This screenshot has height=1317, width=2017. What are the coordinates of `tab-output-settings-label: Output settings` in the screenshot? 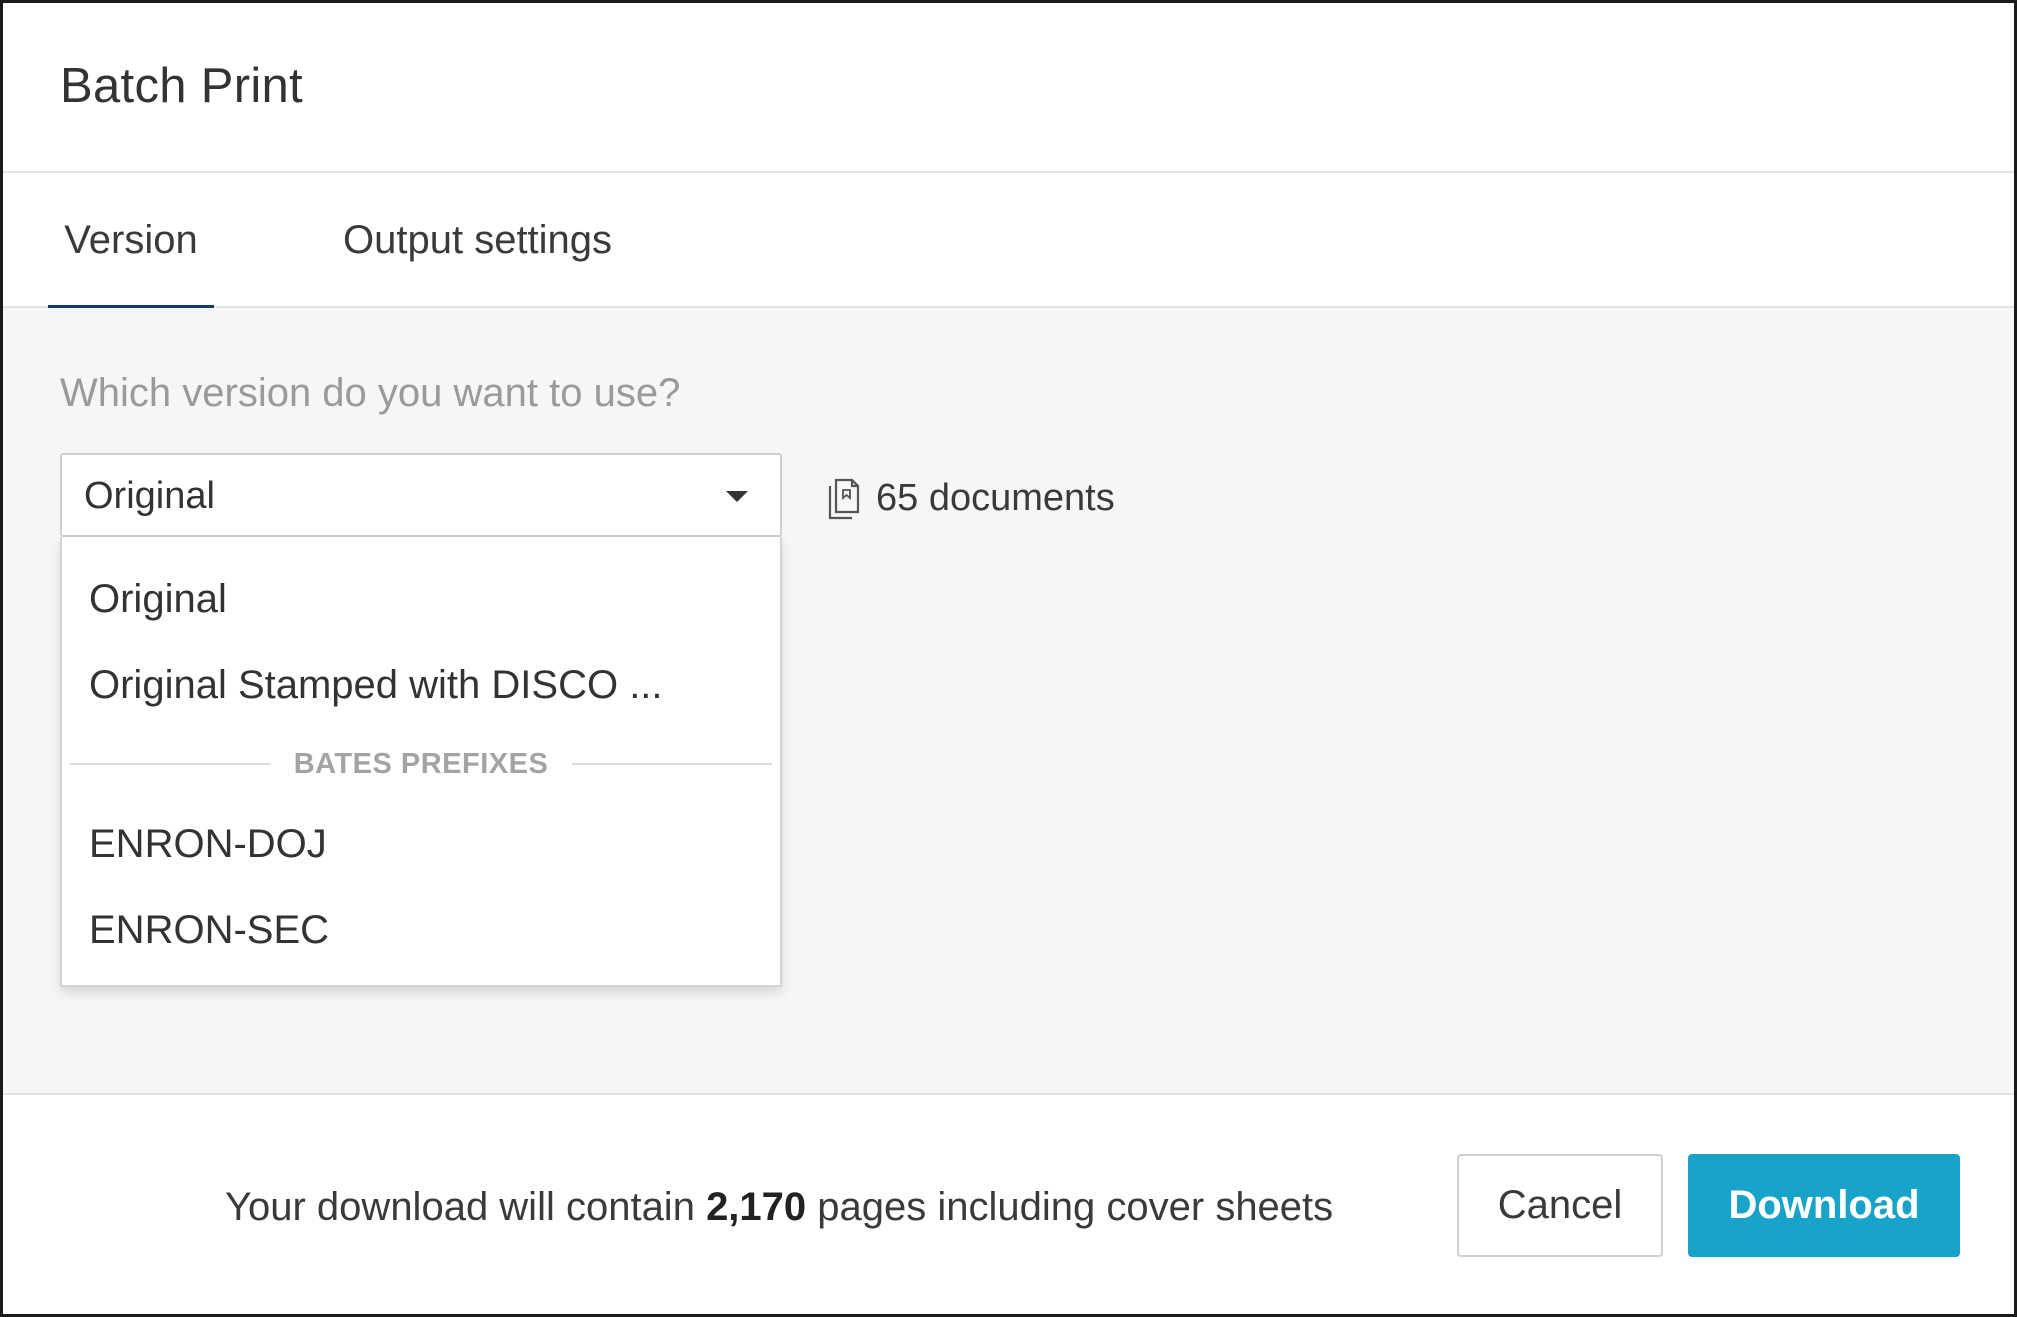 It's located at (478, 240).